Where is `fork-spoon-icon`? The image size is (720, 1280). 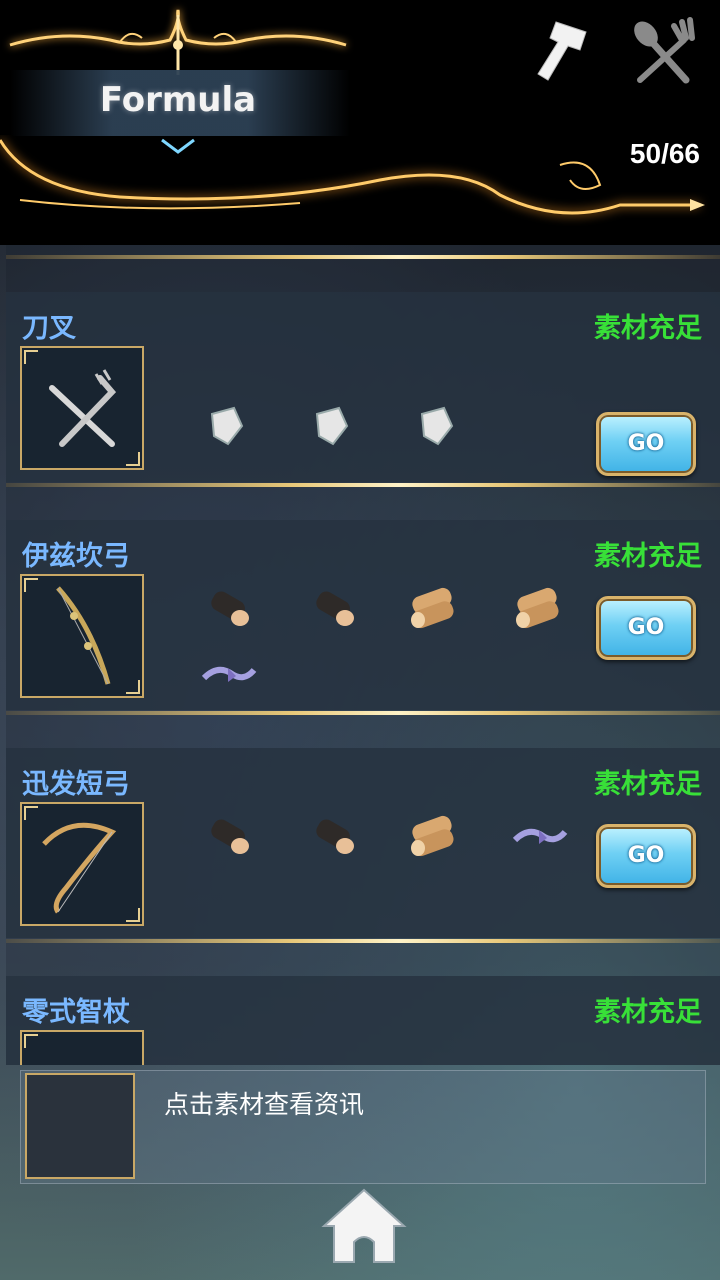 fork-spoon-icon is located at coordinates (664, 50).